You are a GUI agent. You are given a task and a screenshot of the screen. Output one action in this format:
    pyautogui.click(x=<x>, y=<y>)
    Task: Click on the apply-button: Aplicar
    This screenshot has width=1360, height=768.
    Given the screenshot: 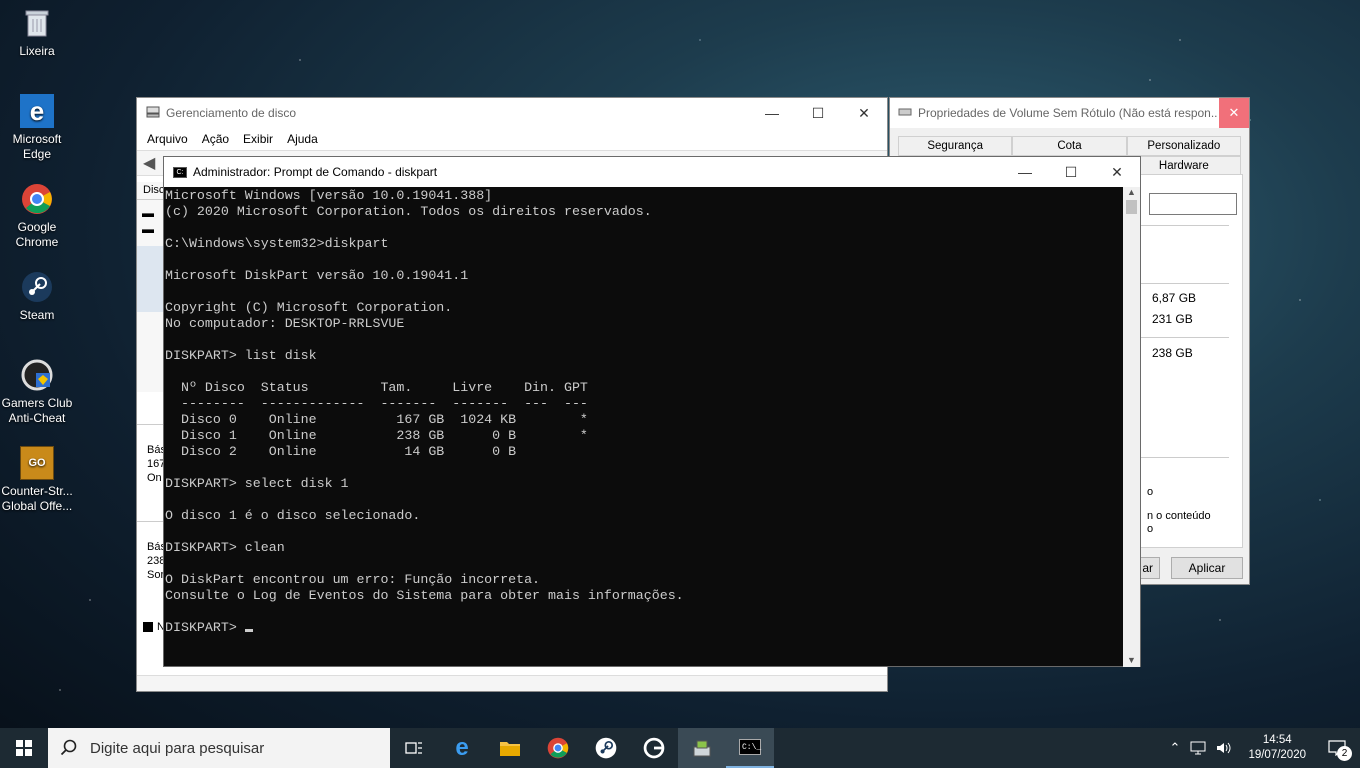 What is the action you would take?
    pyautogui.click(x=1207, y=568)
    